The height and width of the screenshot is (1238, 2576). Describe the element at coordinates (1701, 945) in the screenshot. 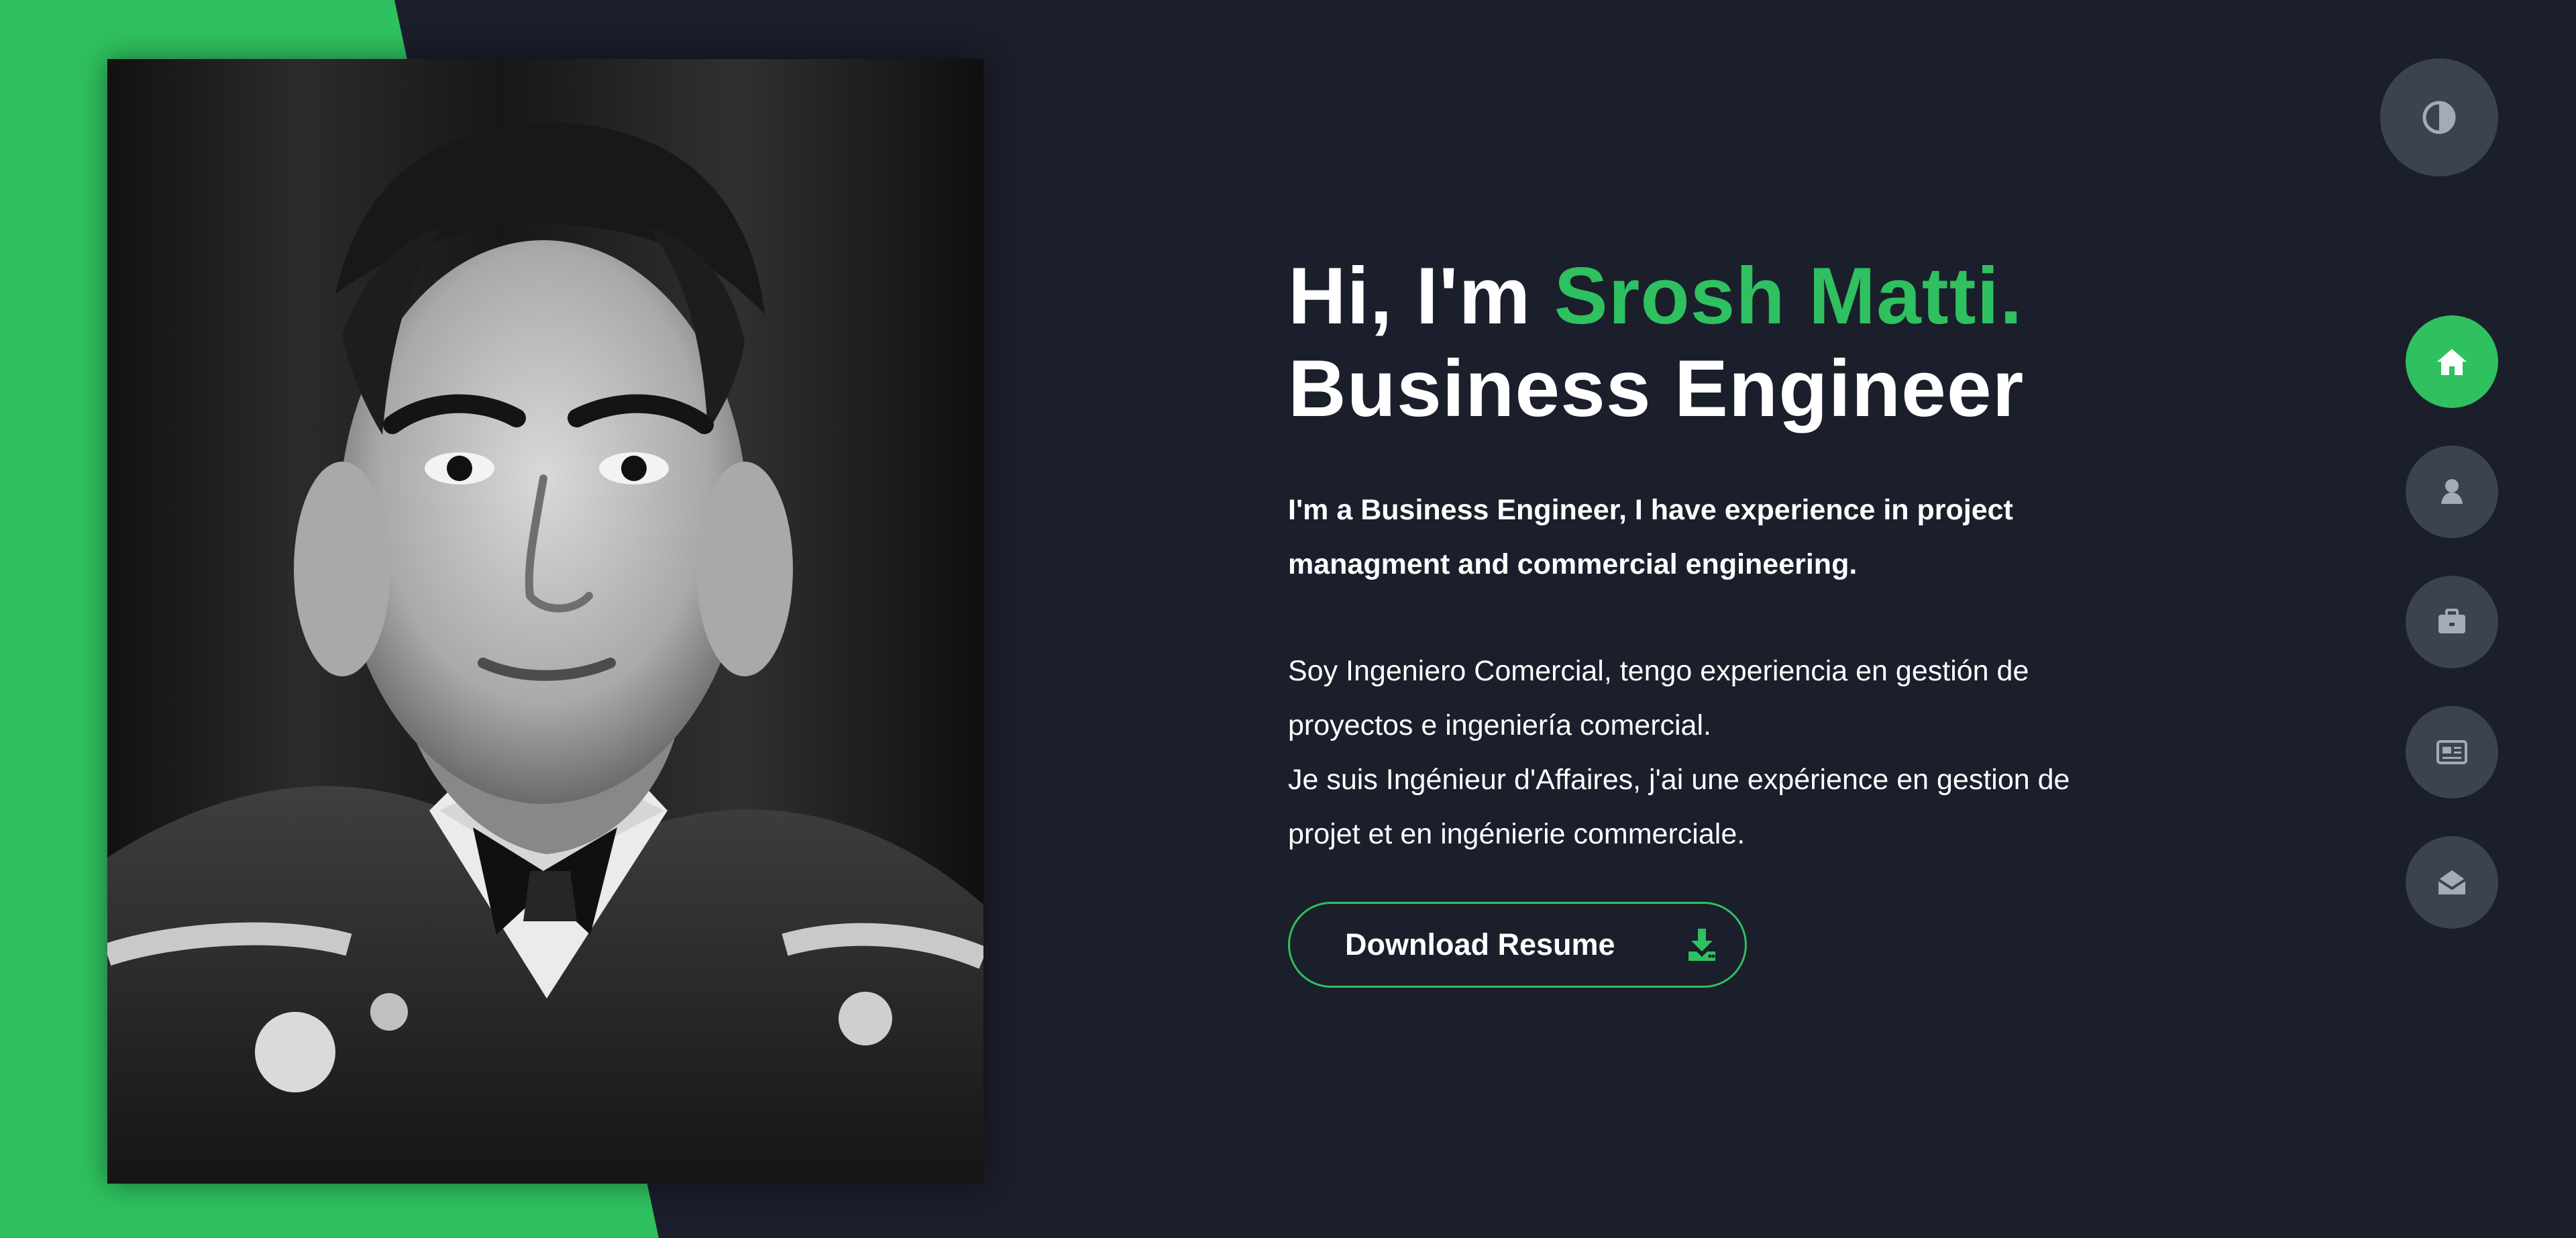

I see `download-icon` at that location.